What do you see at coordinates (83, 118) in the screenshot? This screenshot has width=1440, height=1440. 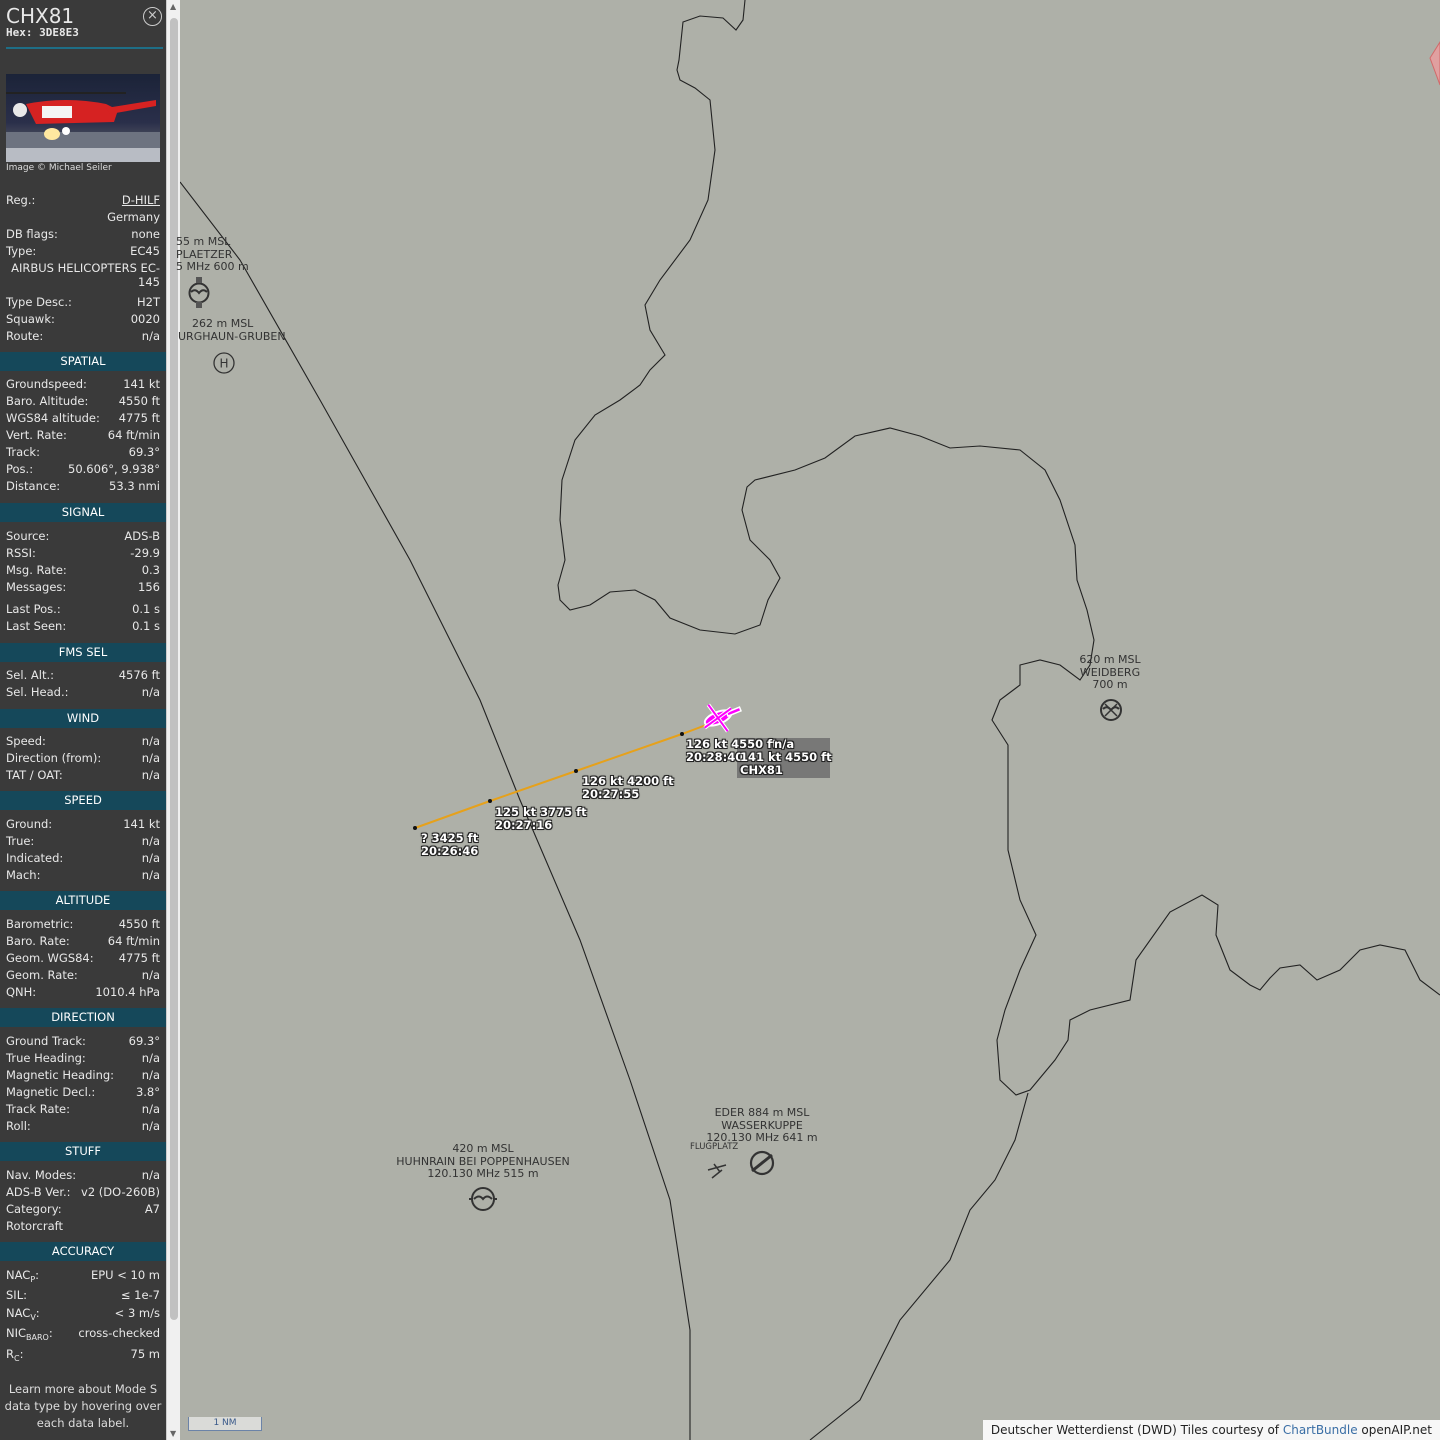 I see `aircraft-photo` at bounding box center [83, 118].